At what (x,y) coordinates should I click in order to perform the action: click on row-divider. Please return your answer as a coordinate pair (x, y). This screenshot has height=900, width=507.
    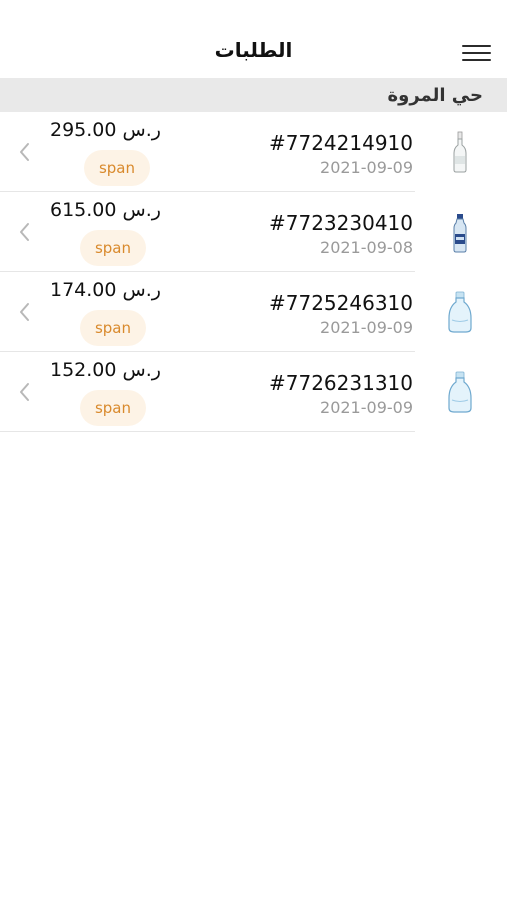
    Looking at the image, I should click on (207, 431).